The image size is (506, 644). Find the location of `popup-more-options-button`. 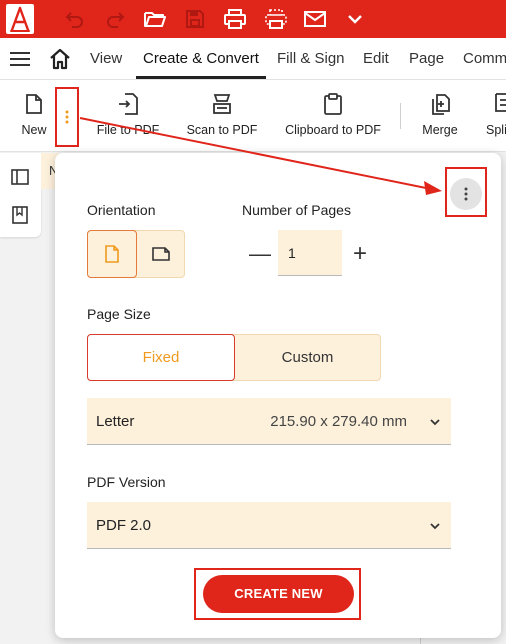

popup-more-options-button is located at coordinates (466, 194).